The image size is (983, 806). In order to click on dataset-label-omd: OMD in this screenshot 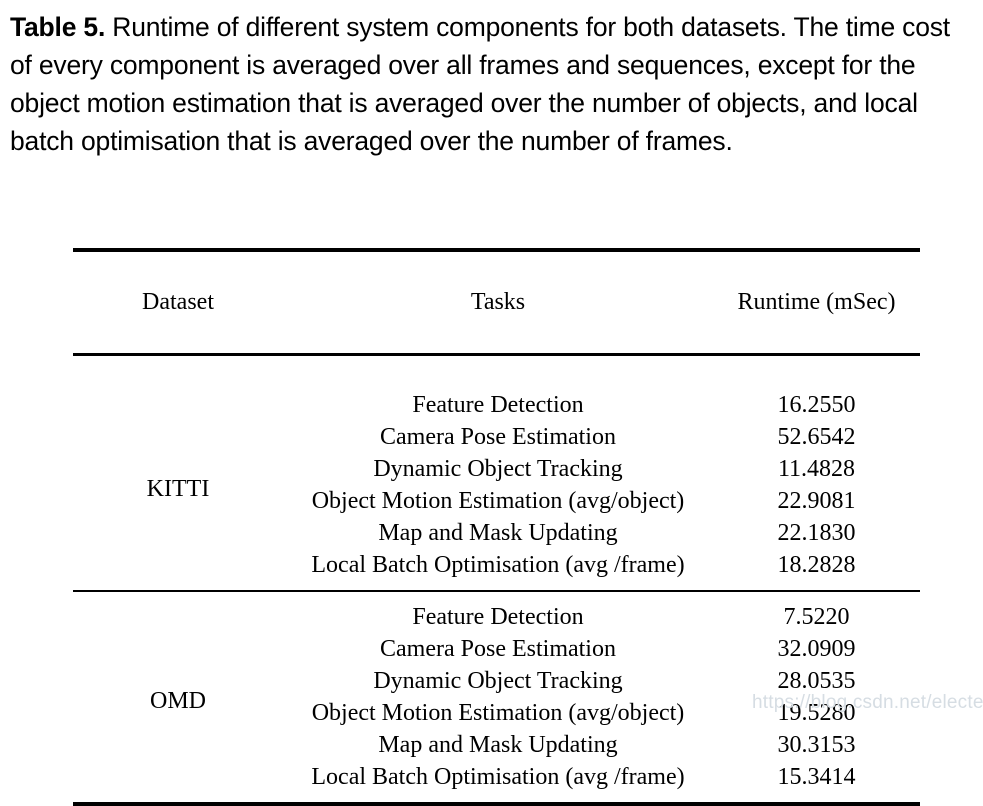, I will do `click(177, 701)`.